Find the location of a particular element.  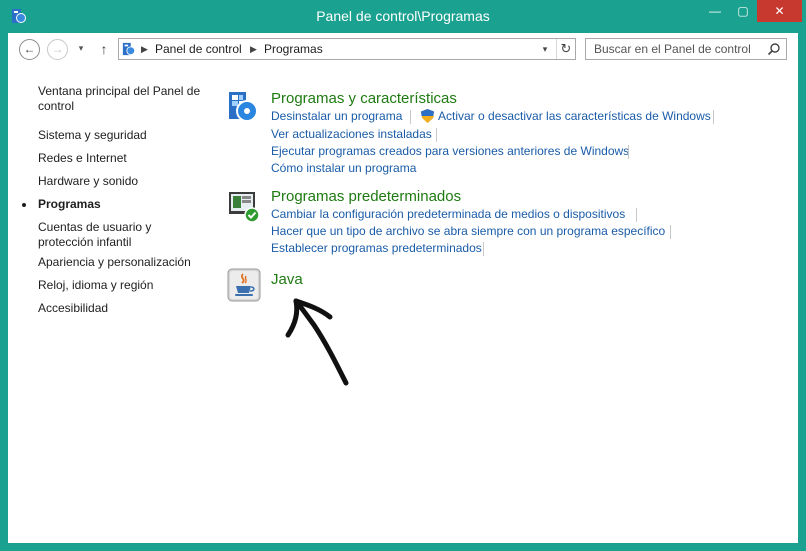

window-title: Panel de control\Programas is located at coordinates (403, 16).